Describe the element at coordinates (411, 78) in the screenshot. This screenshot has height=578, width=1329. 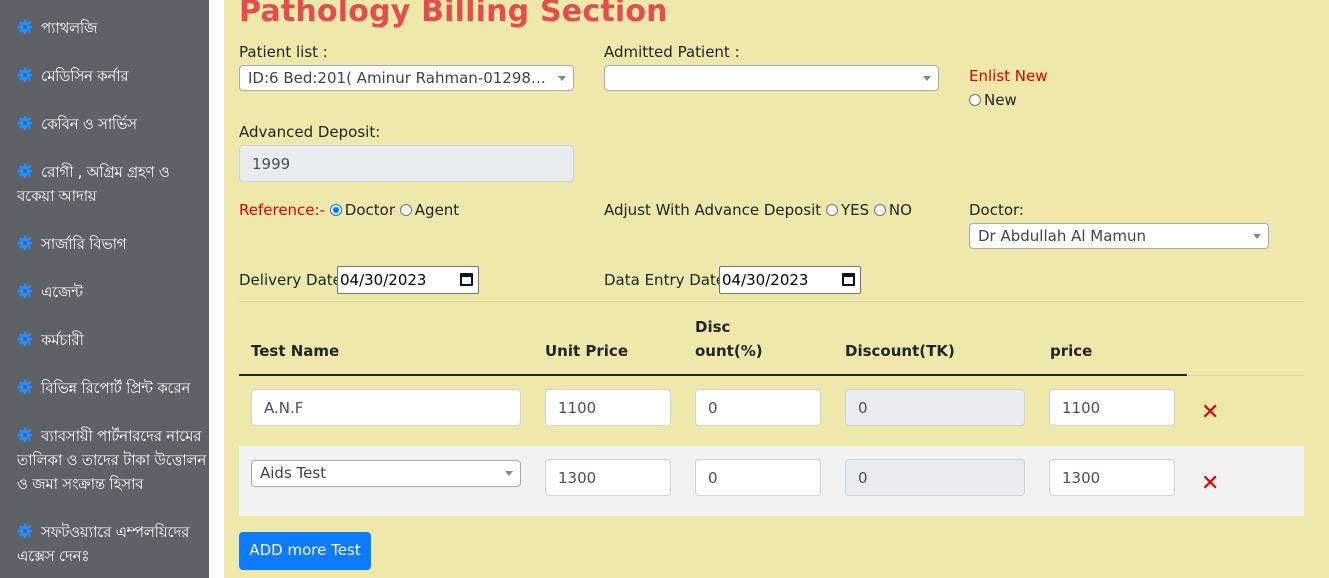
I see `patient-list-value: ID:6 Bed:201( Aminur Rahman-01298765432)` at that location.